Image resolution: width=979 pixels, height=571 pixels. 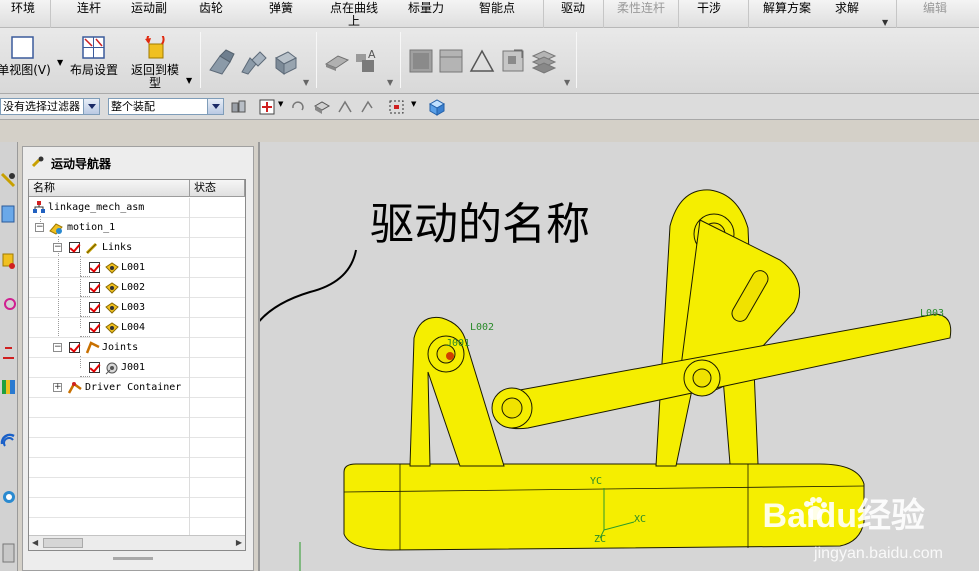 I want to click on table-icon, so click(x=451, y=61).